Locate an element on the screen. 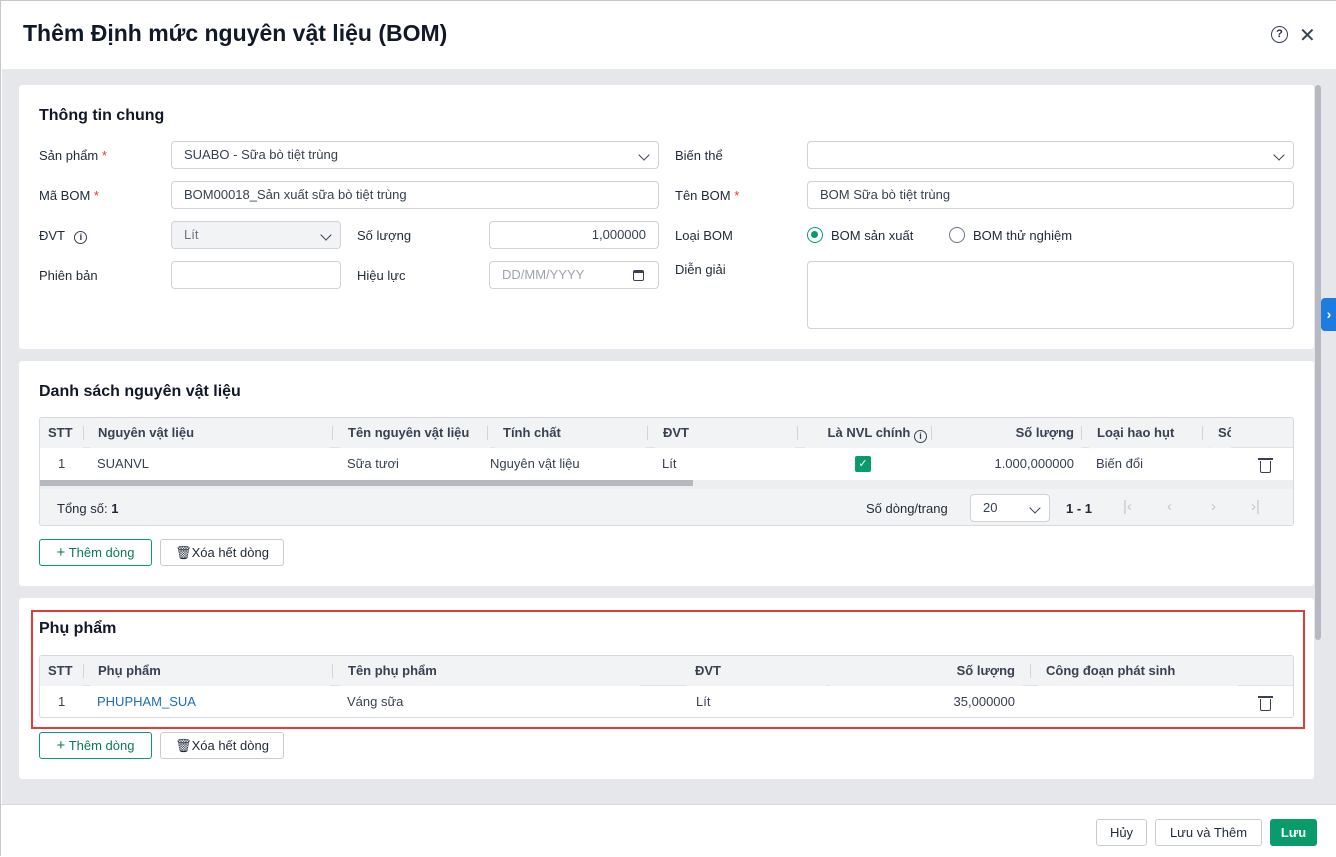  product-label: Sản phẩm * is located at coordinates (73, 155).